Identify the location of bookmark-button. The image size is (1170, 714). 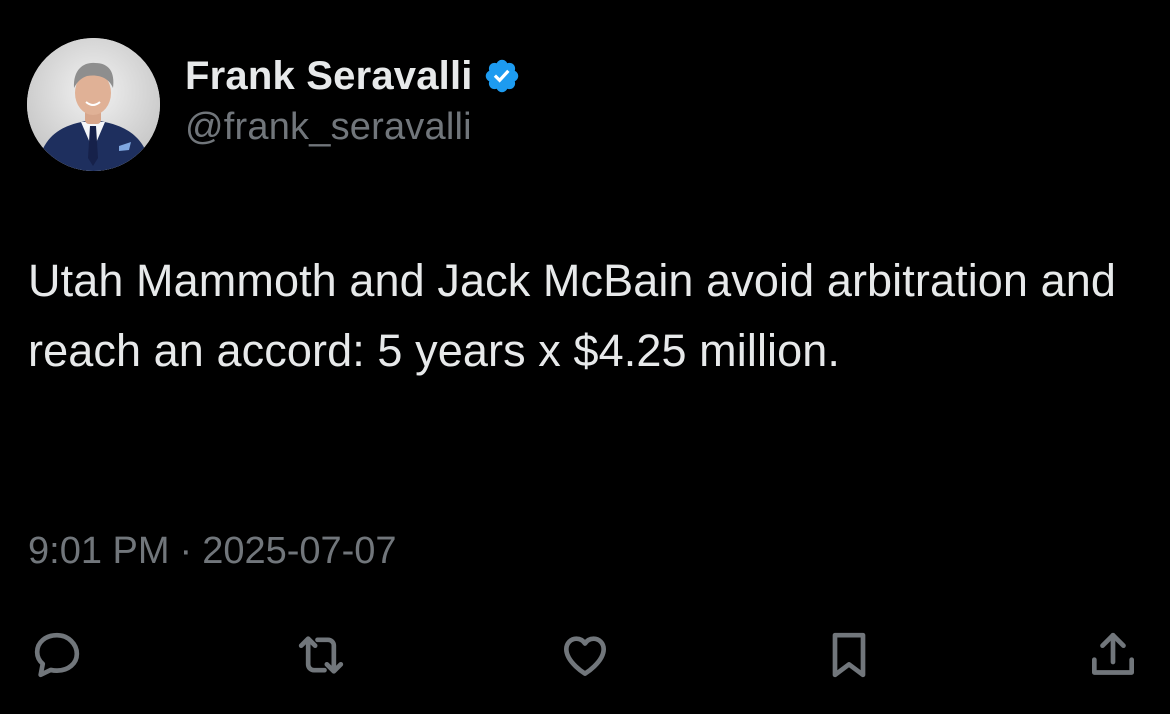
(849, 655).